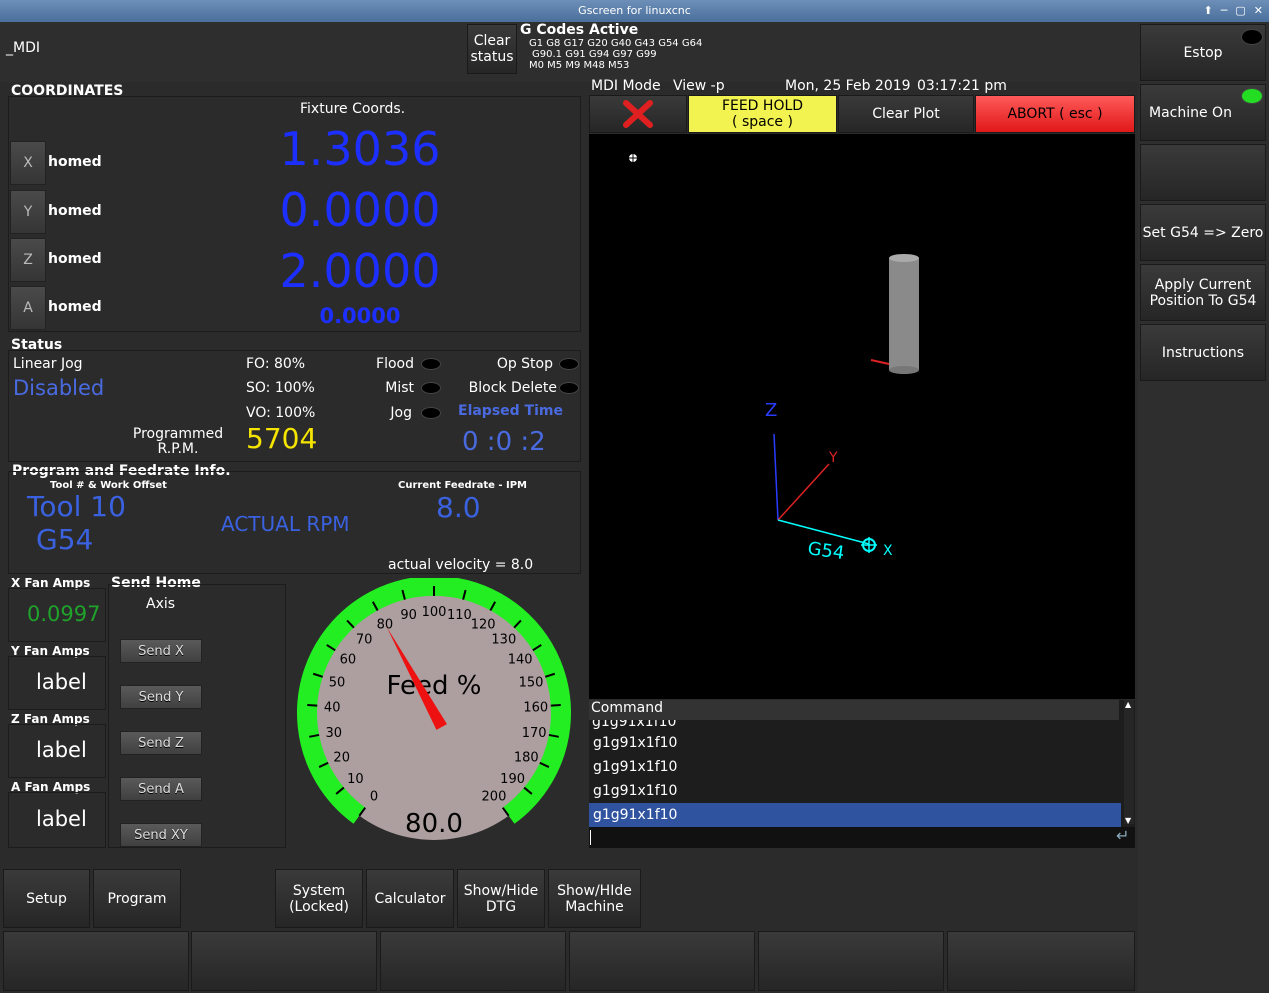 The width and height of the screenshot is (1269, 993). What do you see at coordinates (634, 725) in the screenshot?
I see `command-partial-row: g1g91x1f10` at bounding box center [634, 725].